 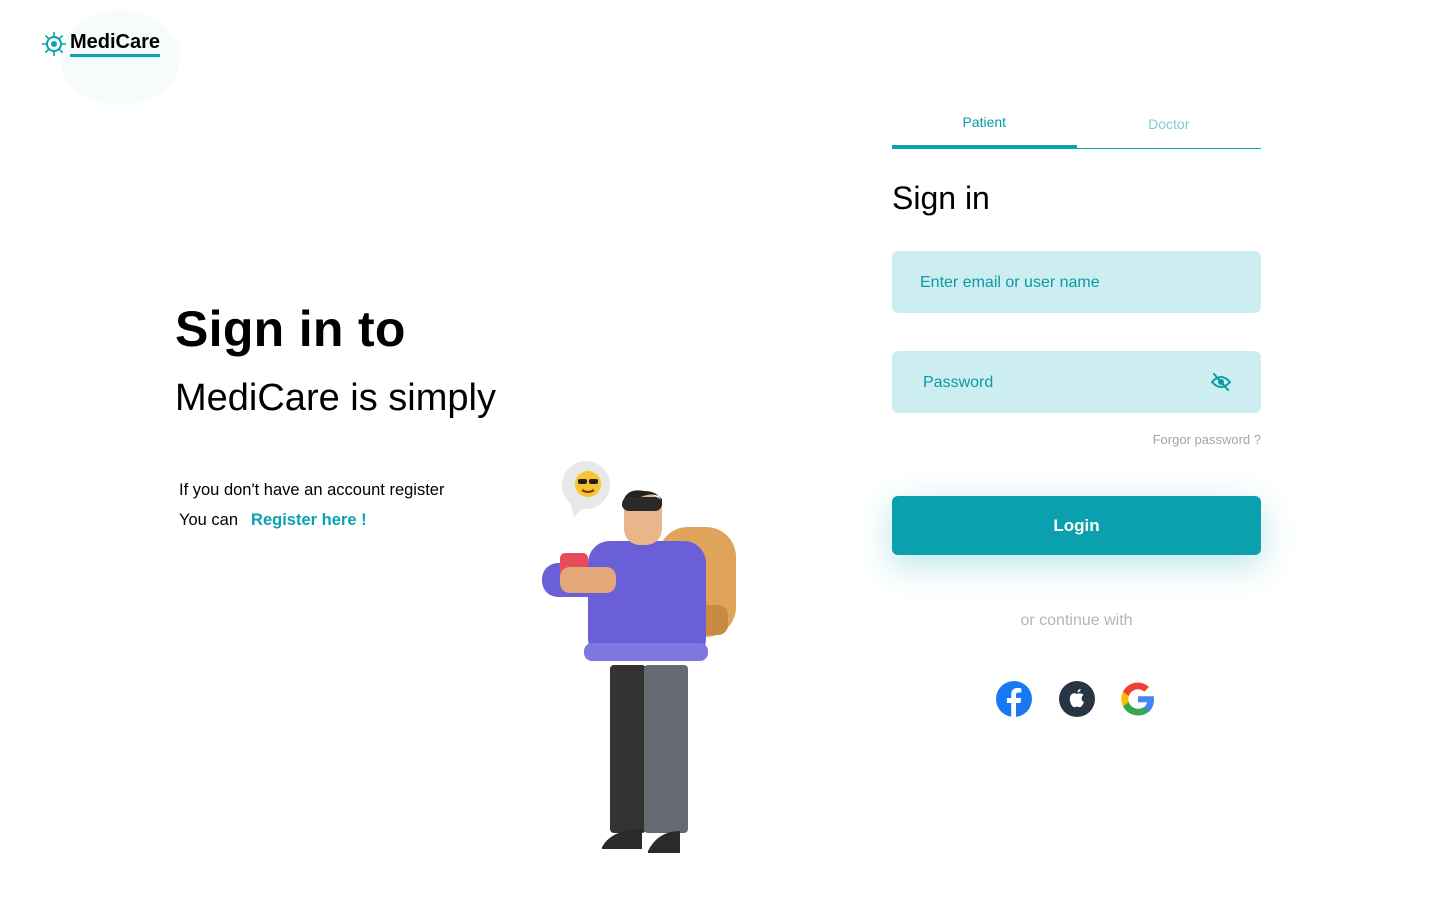 What do you see at coordinates (1076, 525) in the screenshot?
I see `login-button: Login` at bounding box center [1076, 525].